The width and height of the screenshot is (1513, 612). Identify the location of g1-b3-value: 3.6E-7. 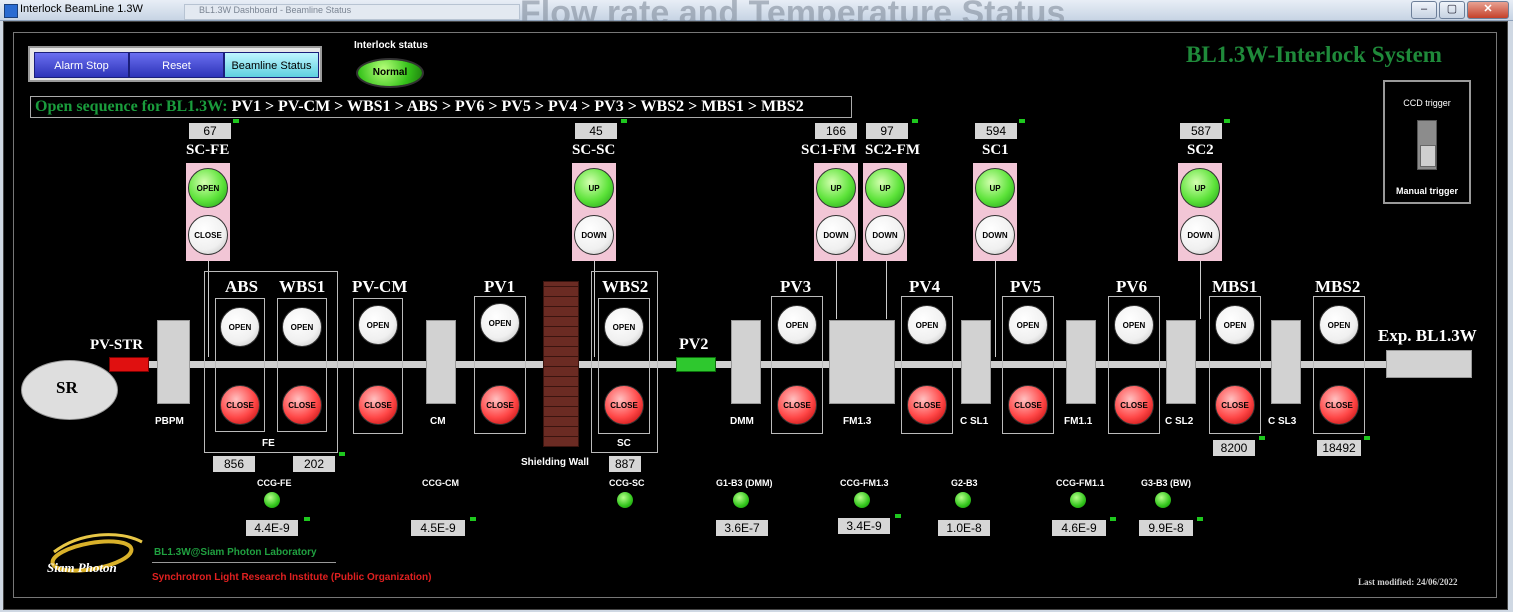
(742, 528).